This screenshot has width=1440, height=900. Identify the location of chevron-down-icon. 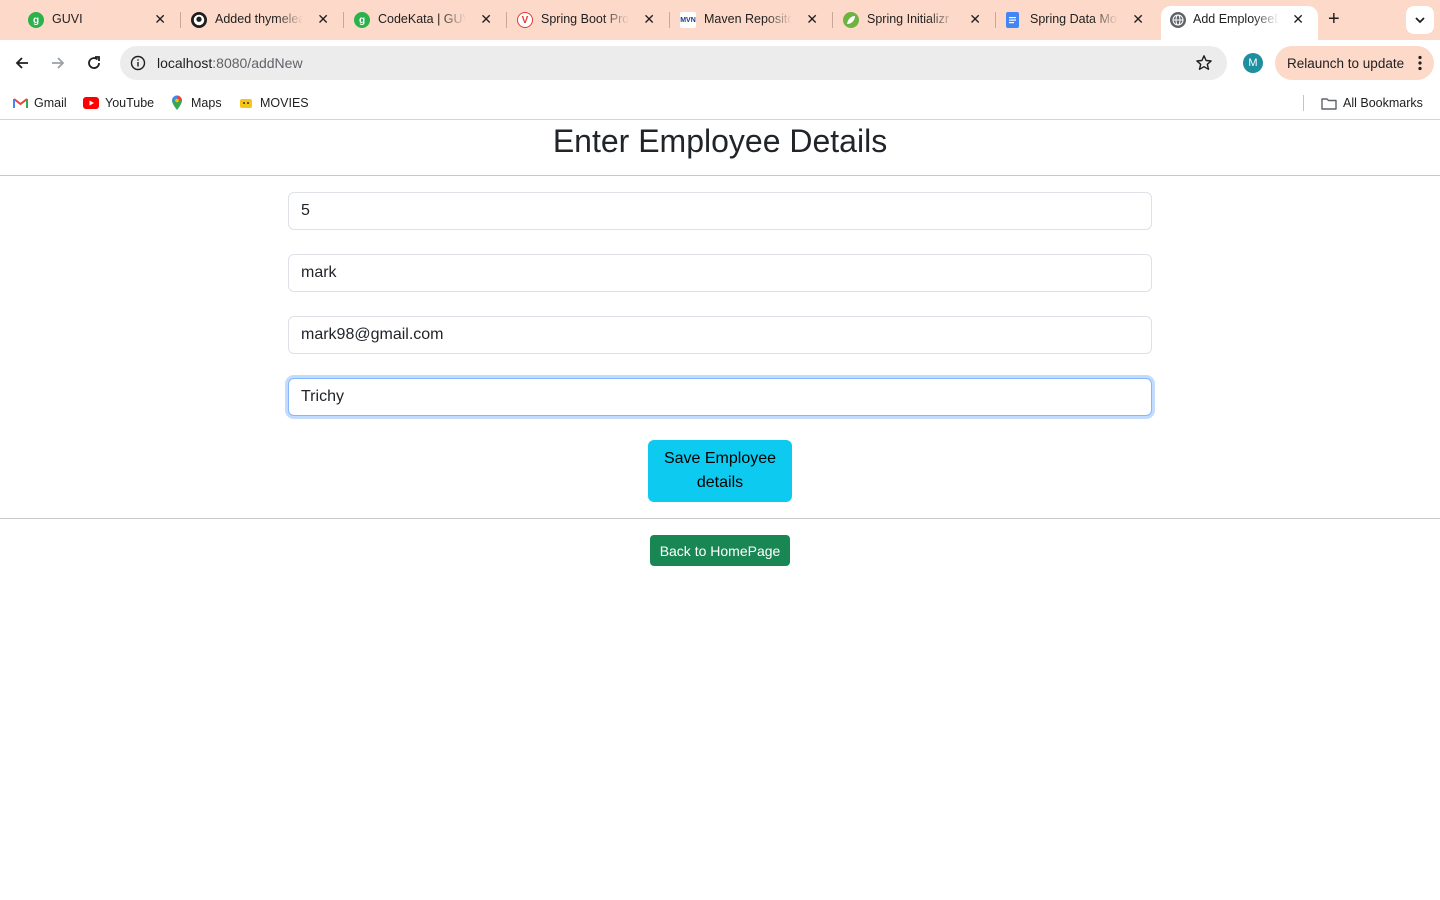
(1420, 20).